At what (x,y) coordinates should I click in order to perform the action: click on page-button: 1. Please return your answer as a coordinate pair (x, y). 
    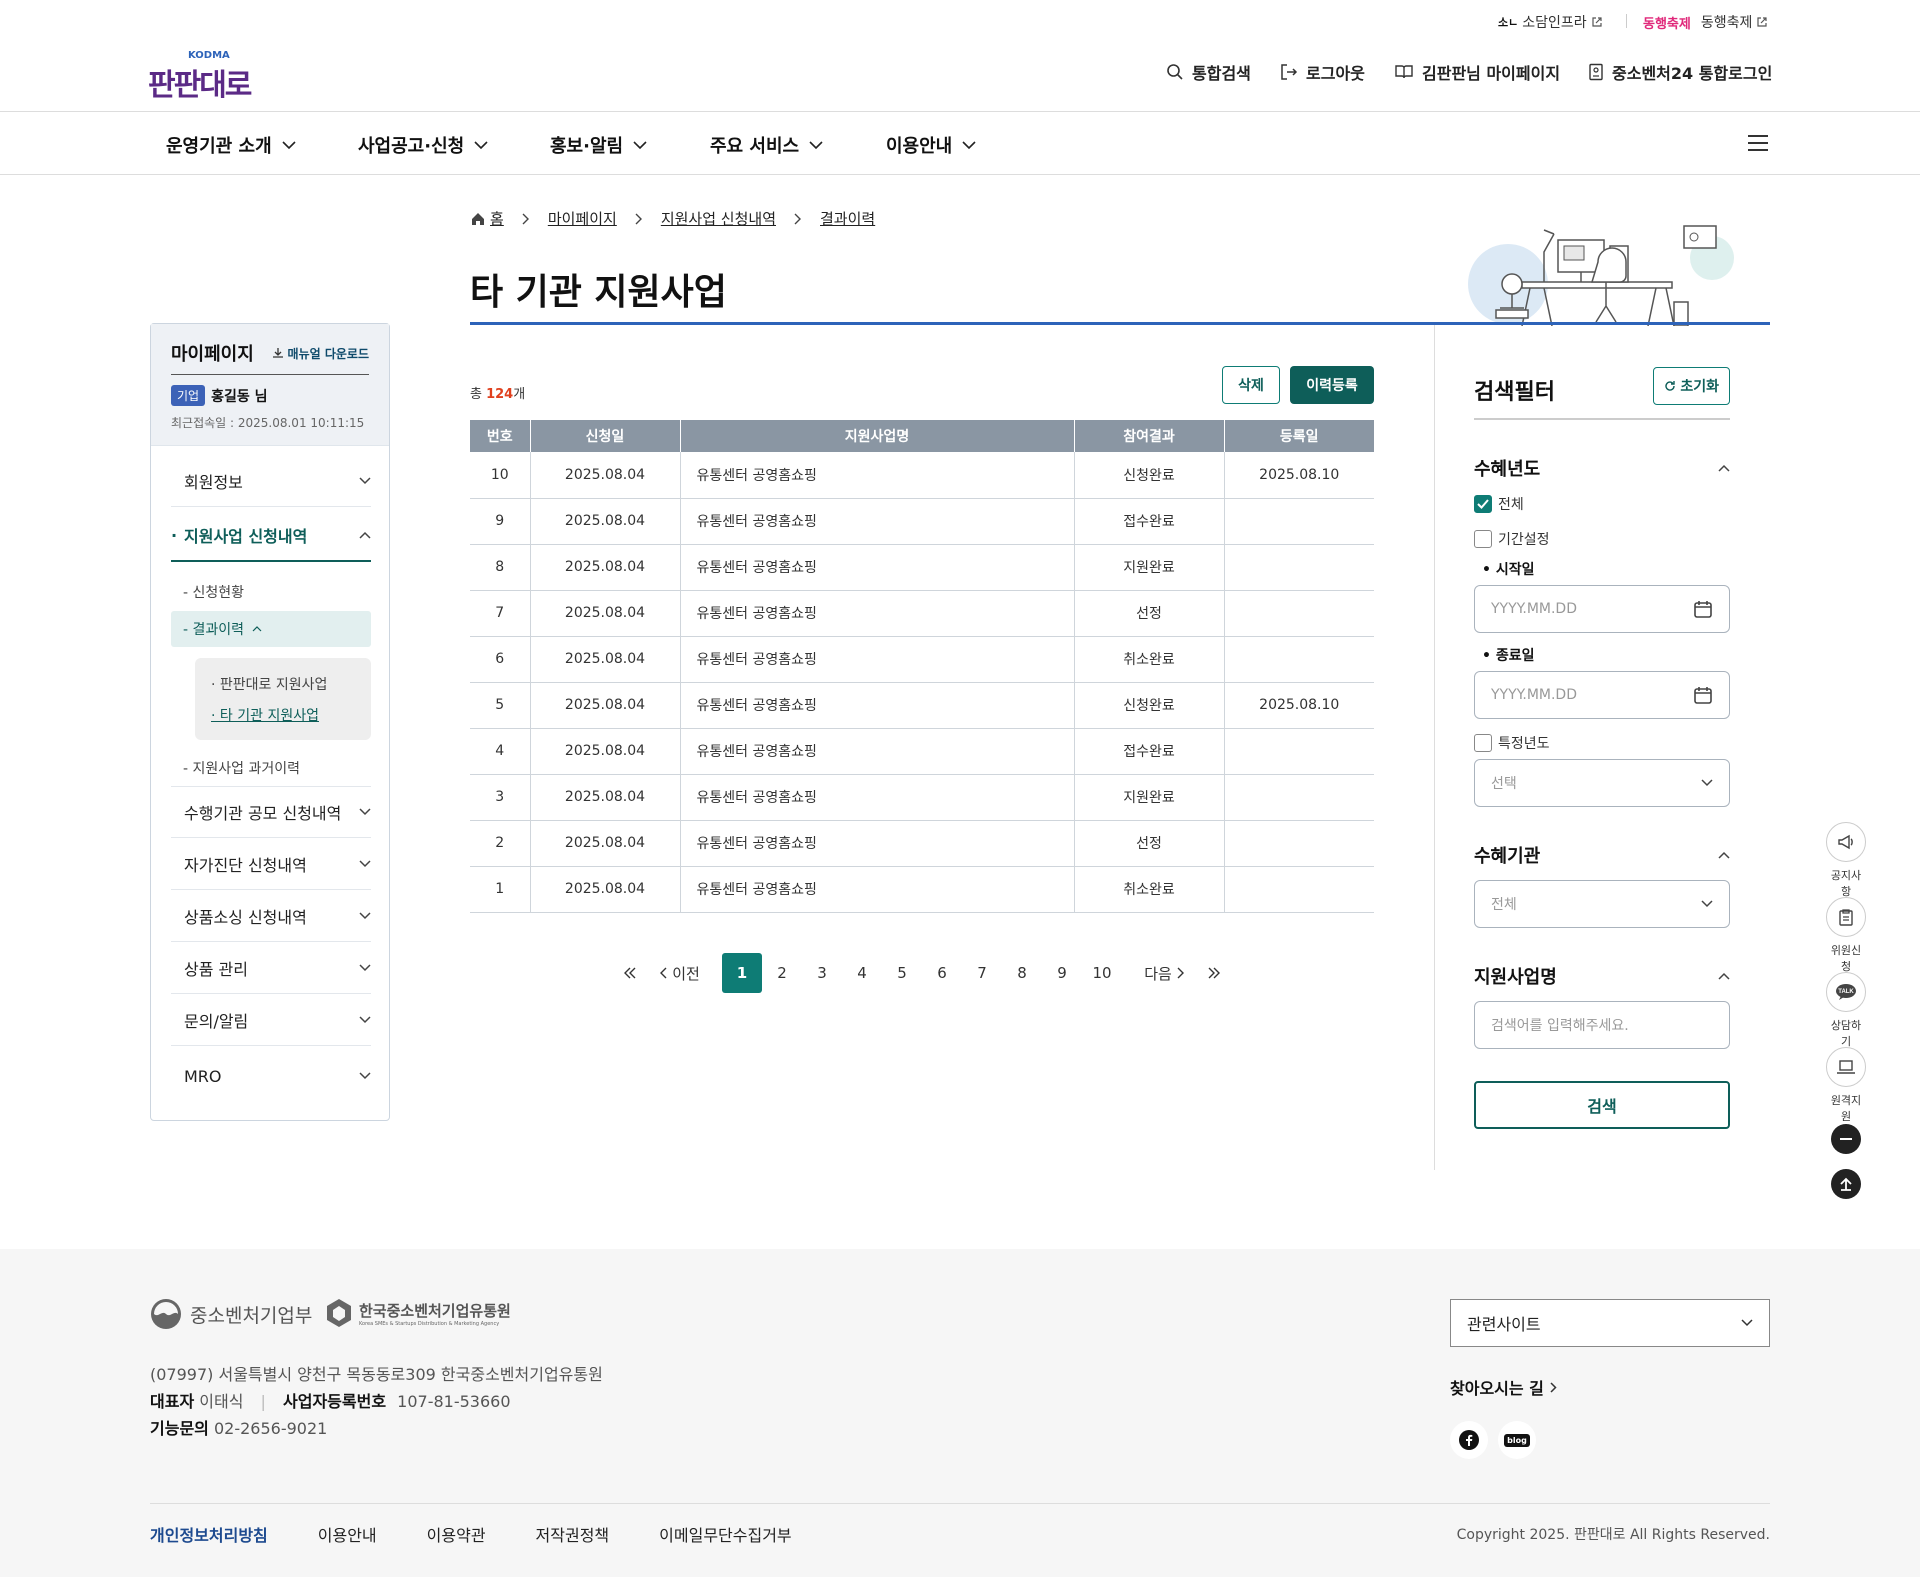
    Looking at the image, I should click on (742, 973).